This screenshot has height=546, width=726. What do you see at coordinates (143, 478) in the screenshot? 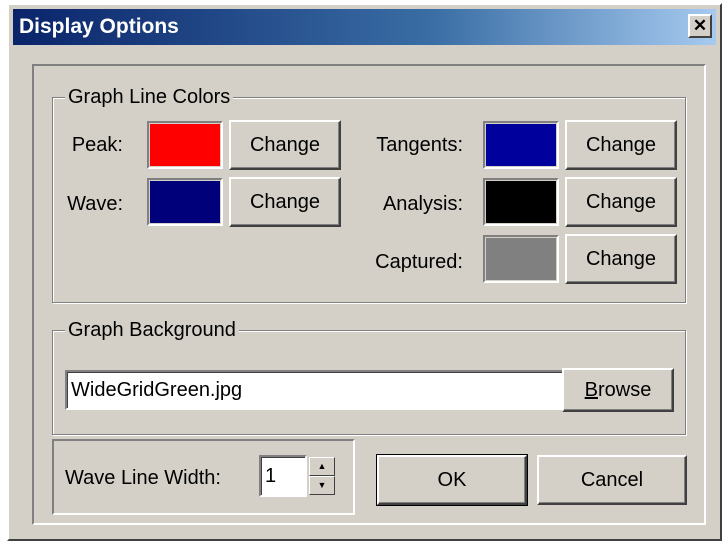
I see `wave-line-width-label: Wave Line Width:` at bounding box center [143, 478].